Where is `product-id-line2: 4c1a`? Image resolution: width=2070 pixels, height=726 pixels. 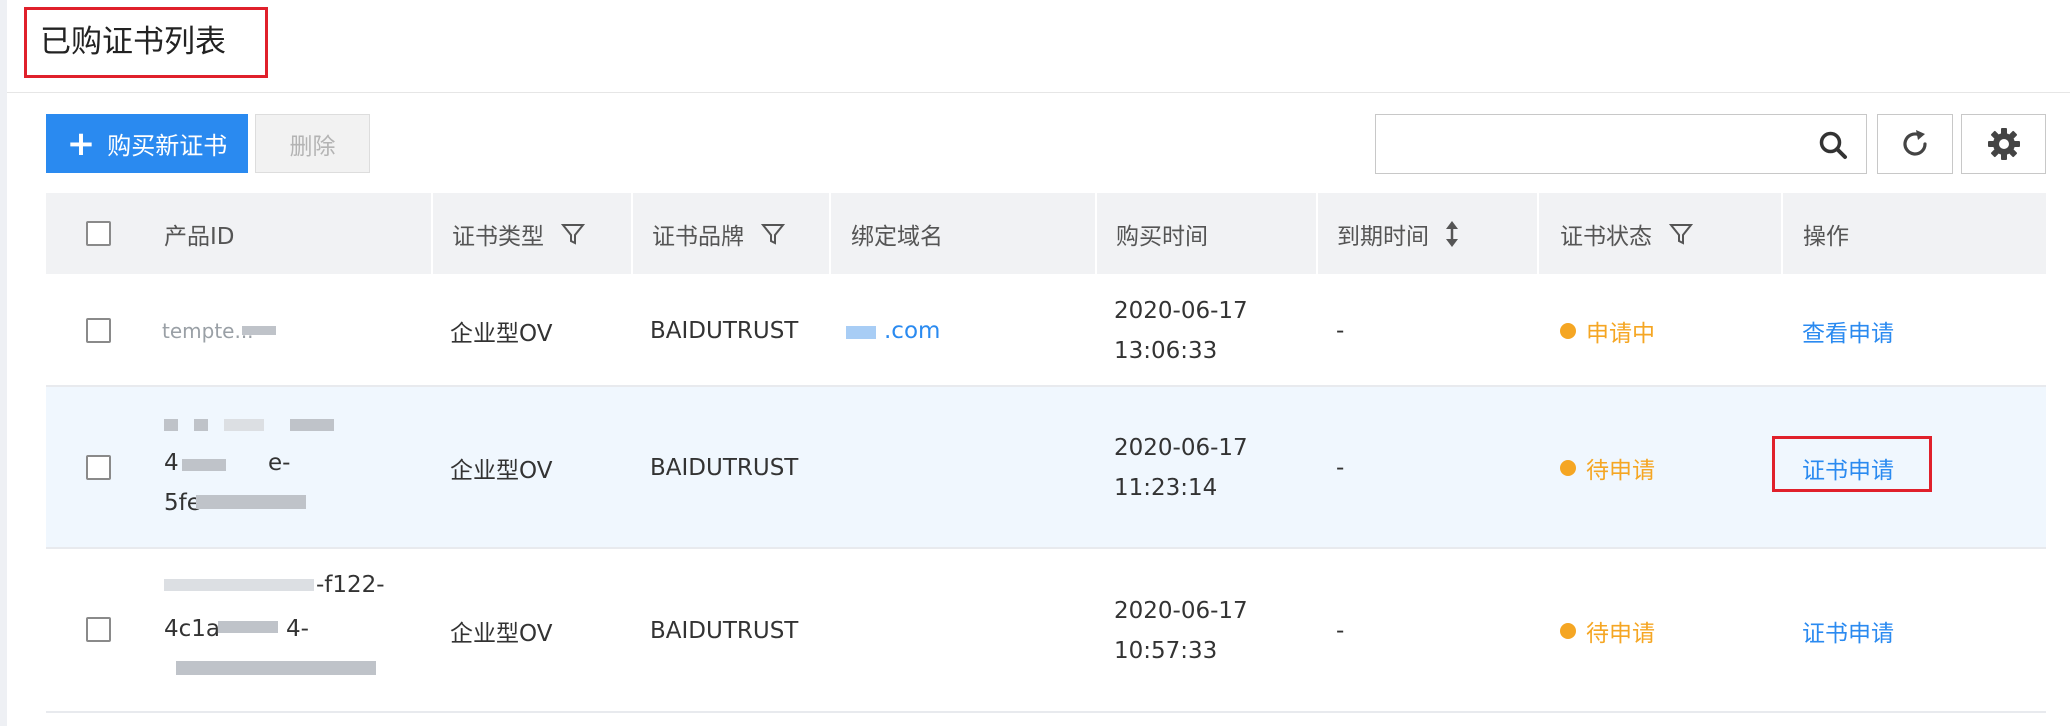 product-id-line2: 4c1a is located at coordinates (192, 629).